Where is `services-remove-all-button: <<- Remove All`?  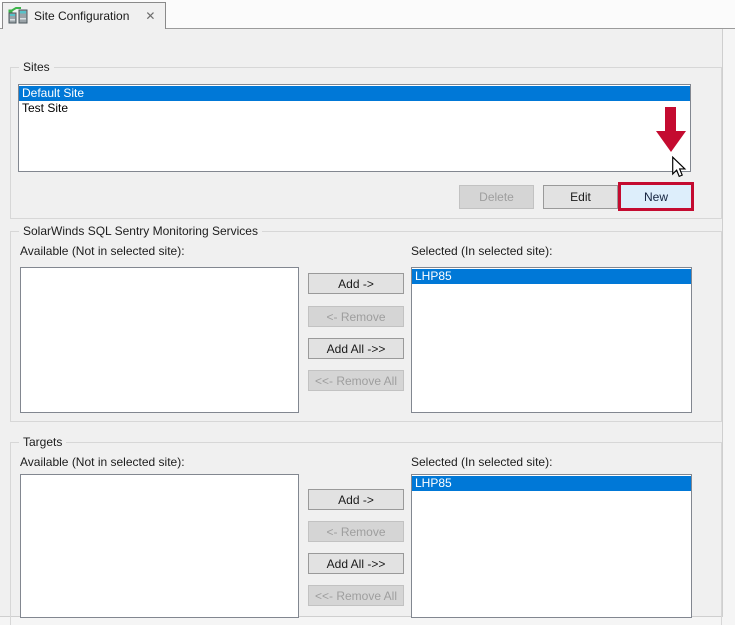
services-remove-all-button: <<- Remove All is located at coordinates (356, 380).